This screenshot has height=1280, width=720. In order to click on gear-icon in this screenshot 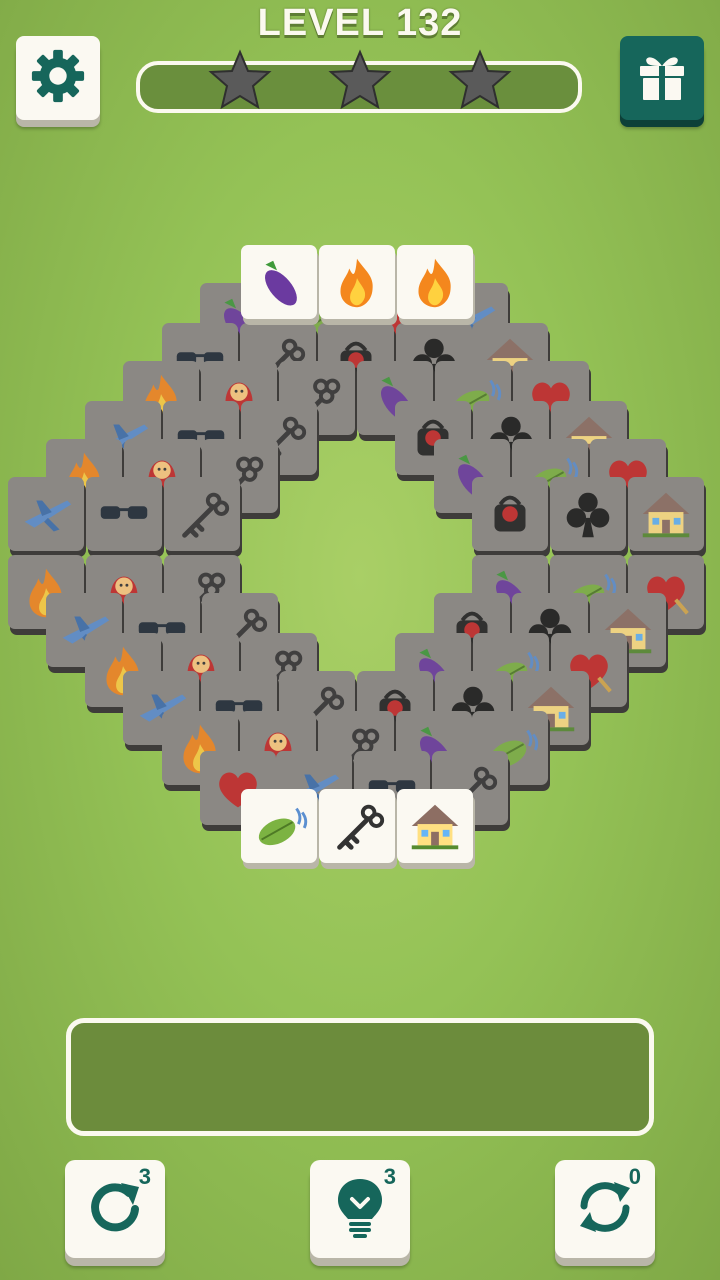, I will do `click(58, 78)`.